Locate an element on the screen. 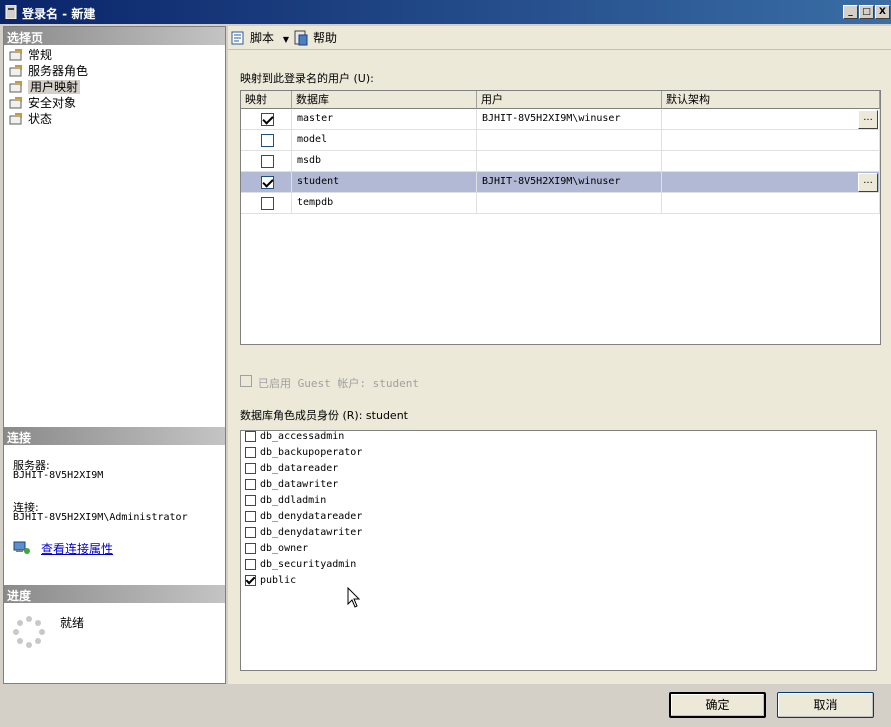  page-item-label: 常规 is located at coordinates (40, 55).